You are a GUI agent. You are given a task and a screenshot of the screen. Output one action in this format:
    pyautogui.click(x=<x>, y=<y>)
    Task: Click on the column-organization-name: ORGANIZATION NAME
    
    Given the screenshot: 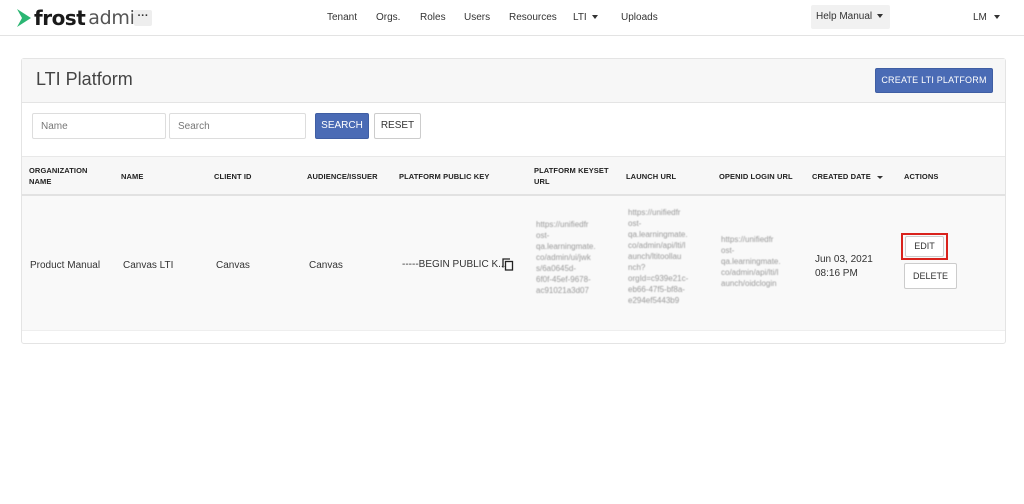 What is the action you would take?
    pyautogui.click(x=69, y=176)
    